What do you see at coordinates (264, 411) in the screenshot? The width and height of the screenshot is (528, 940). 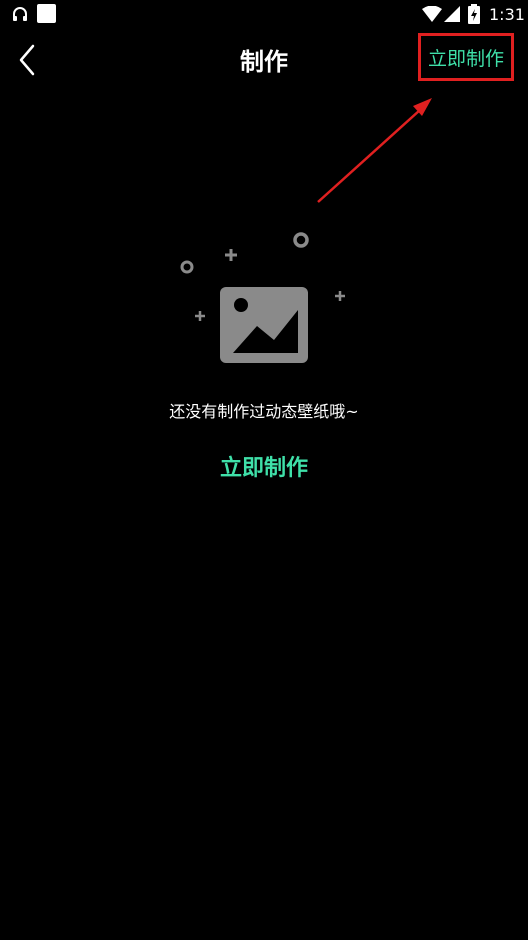 I see `empty-message: 还没有制作过动态壁纸哦~` at bounding box center [264, 411].